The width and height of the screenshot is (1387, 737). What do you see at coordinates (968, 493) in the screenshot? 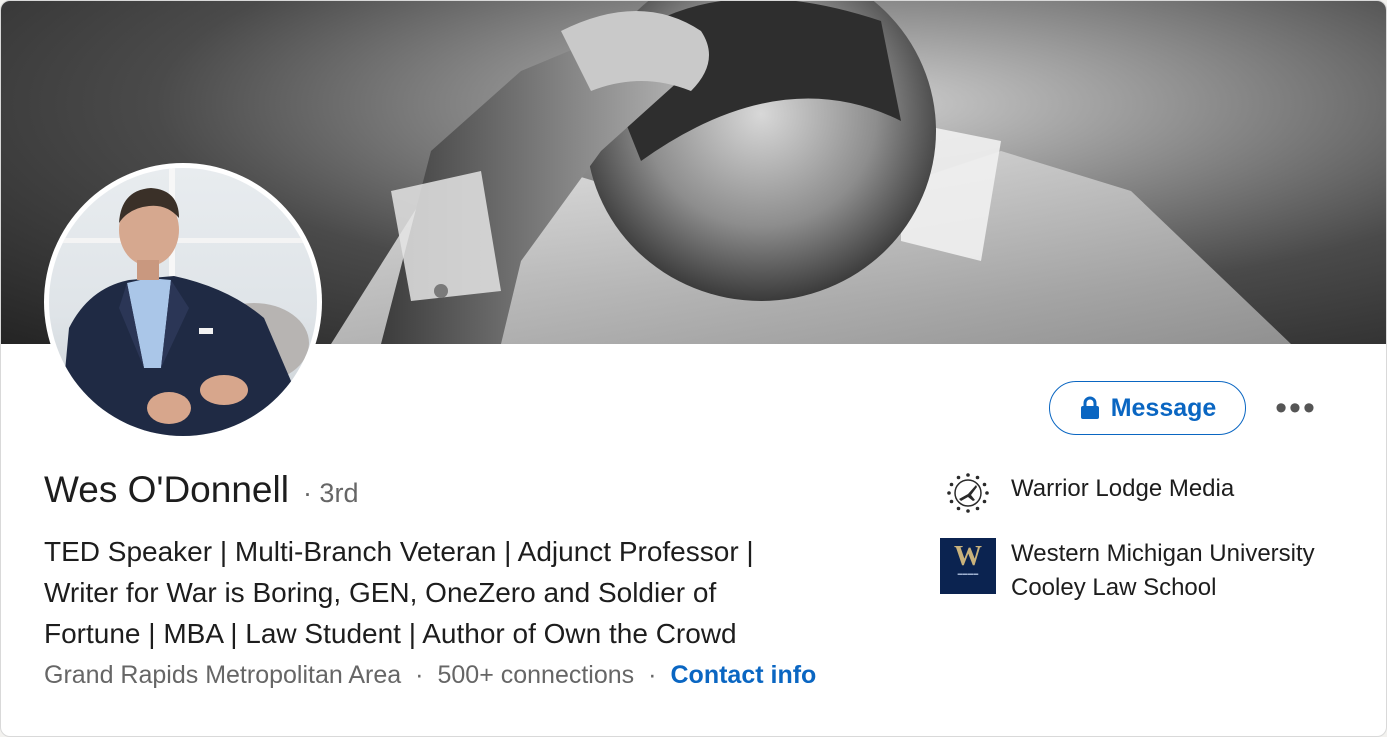
I see `star-ring-jet-icon` at bounding box center [968, 493].